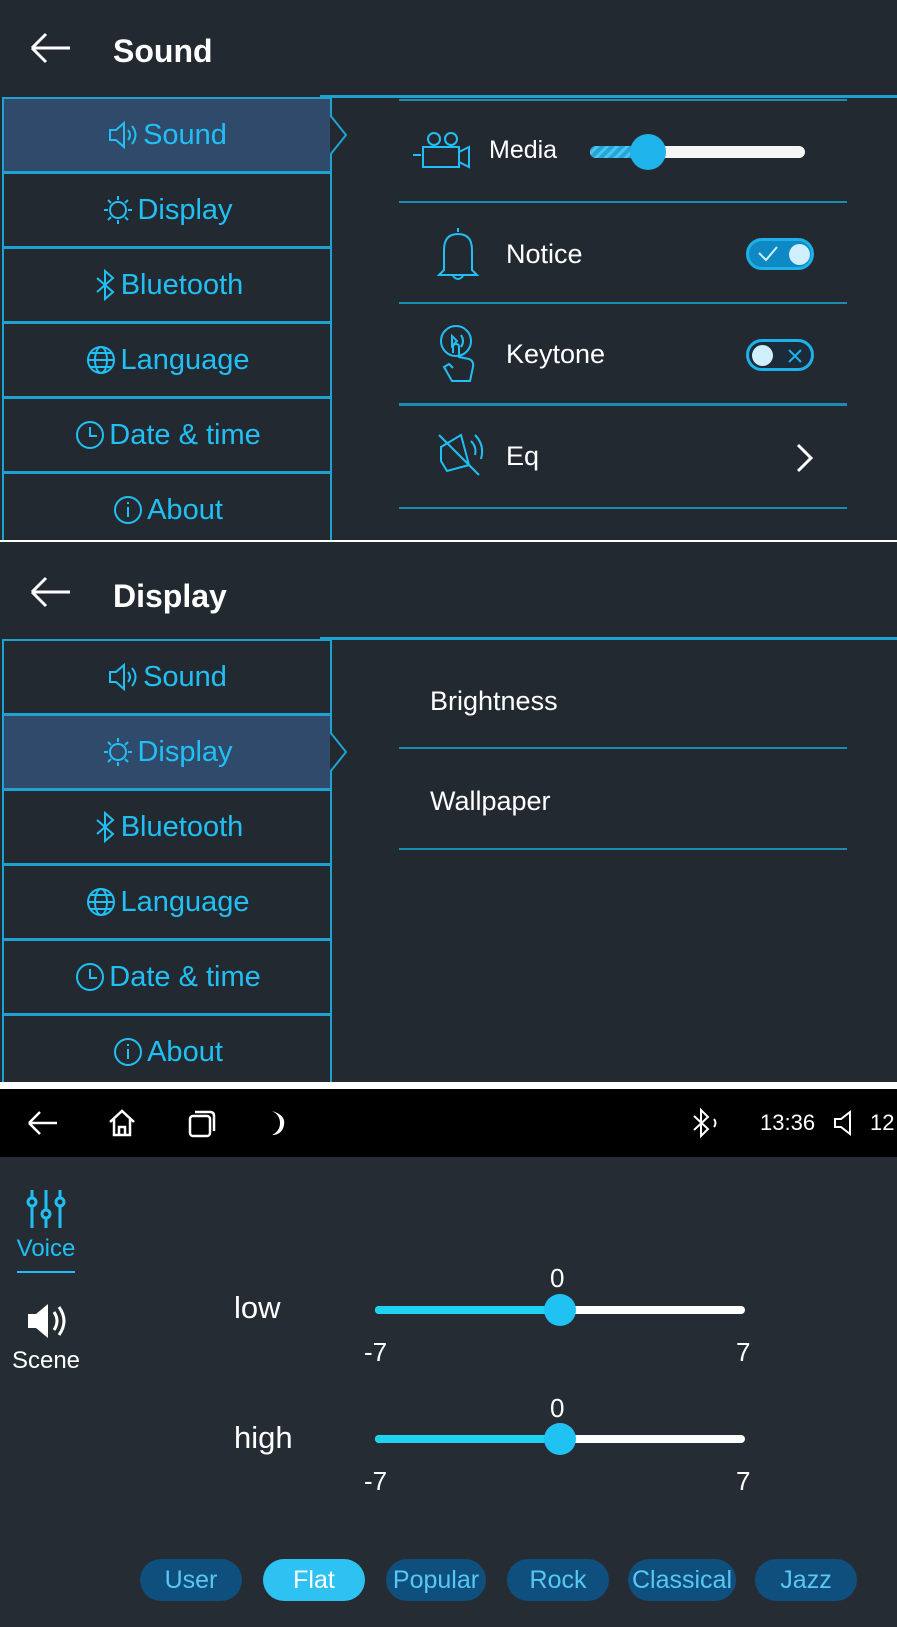 The height and width of the screenshot is (1627, 897). I want to click on volume-icon, so click(846, 1123).